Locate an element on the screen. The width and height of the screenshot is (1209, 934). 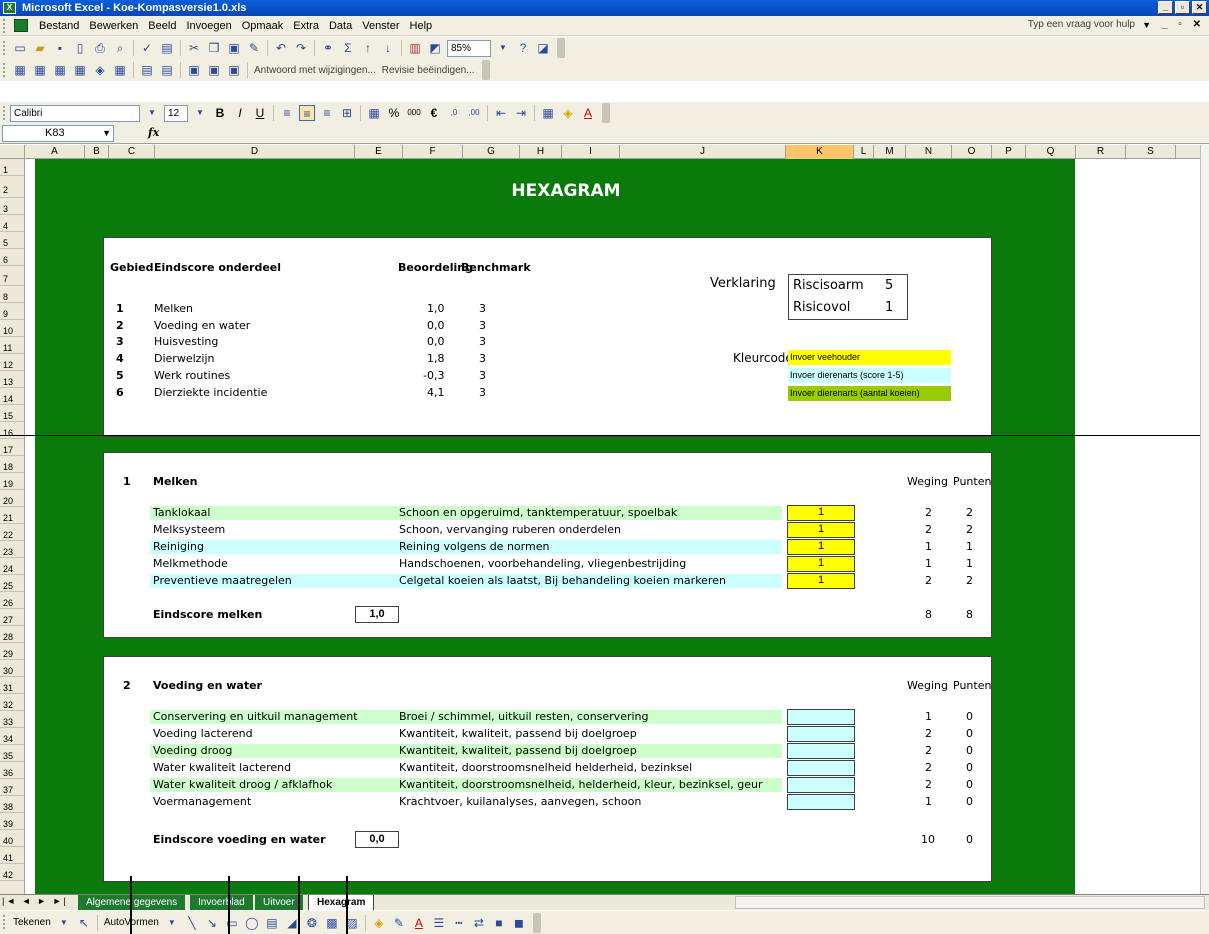
open-icon: ▰ is located at coordinates (40, 48).